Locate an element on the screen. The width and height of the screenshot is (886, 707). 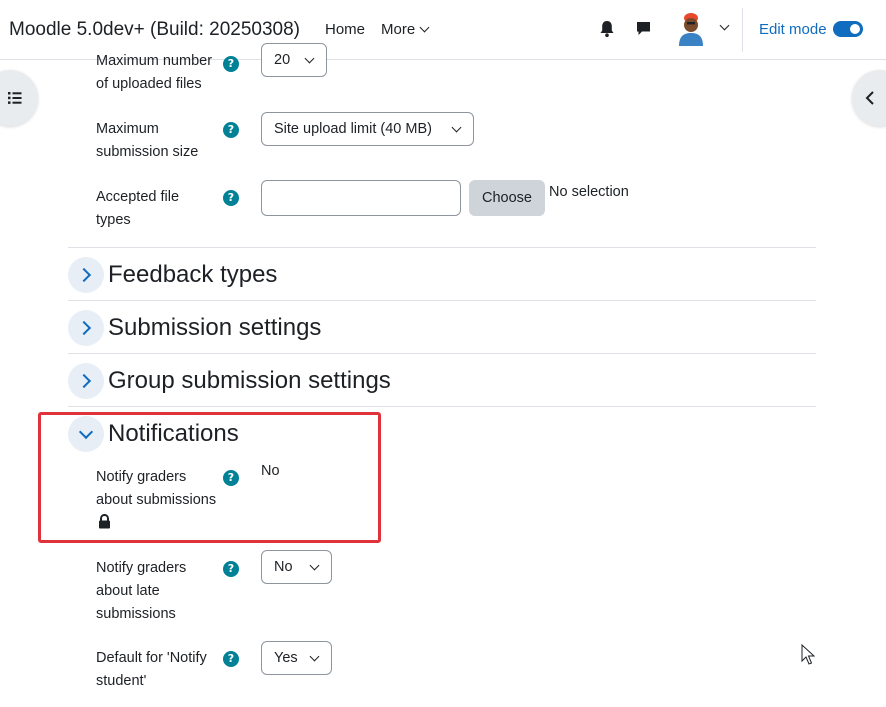
feedback-types-heading: Feedback types is located at coordinates (192, 275).